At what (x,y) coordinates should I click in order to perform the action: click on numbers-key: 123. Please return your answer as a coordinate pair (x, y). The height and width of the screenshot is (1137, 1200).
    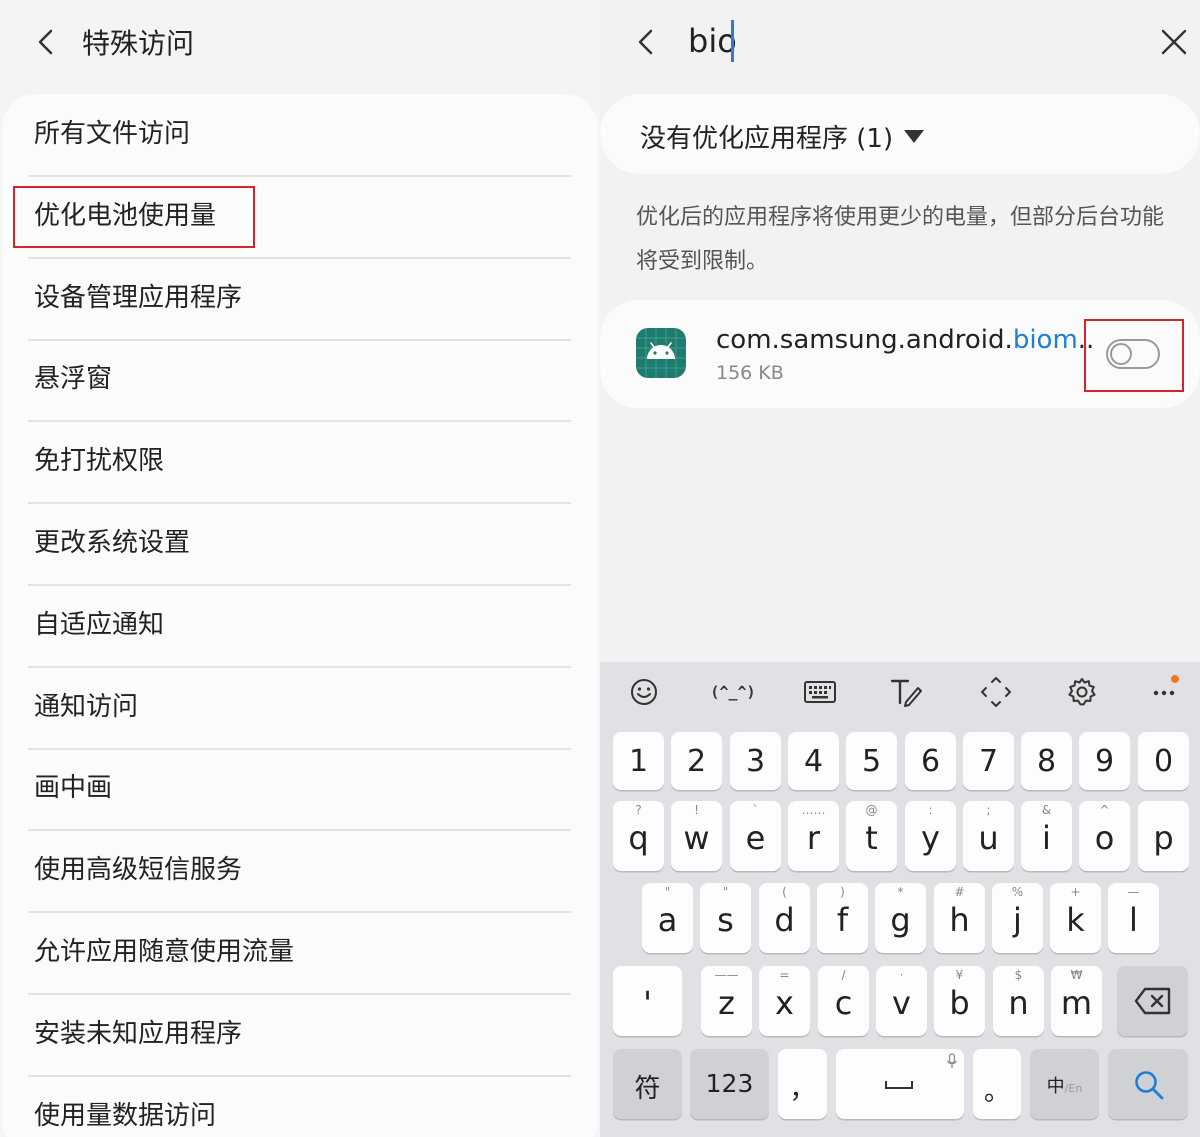
    Looking at the image, I should click on (729, 1084).